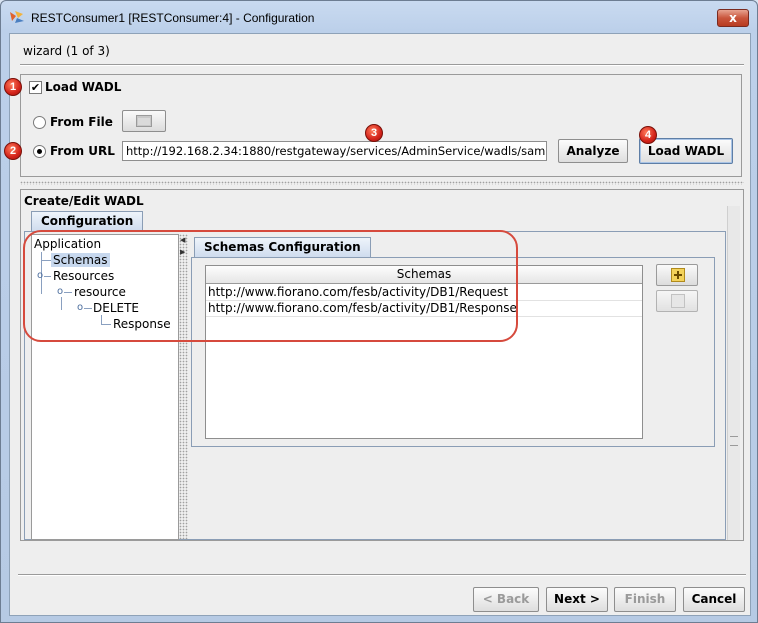 This screenshot has height=623, width=758. I want to click on resize-grip, so click(382, 183).